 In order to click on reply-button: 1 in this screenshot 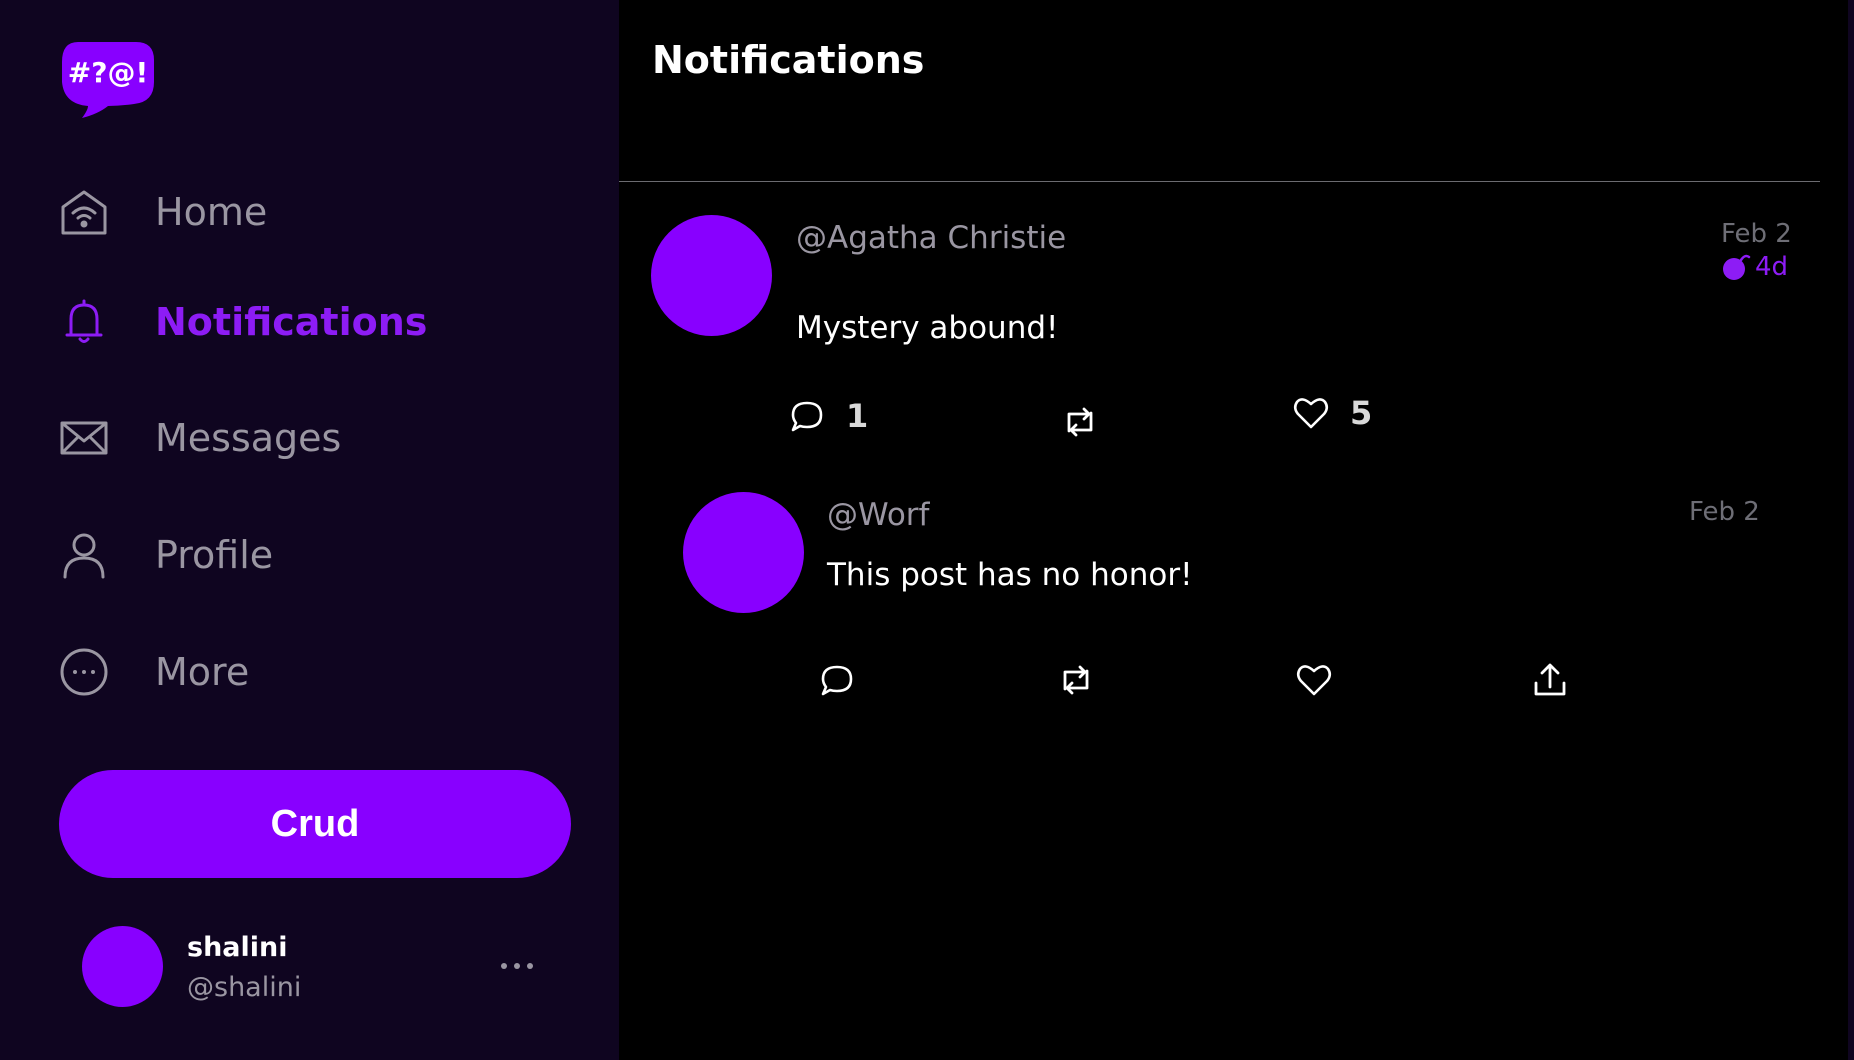, I will do `click(828, 416)`.